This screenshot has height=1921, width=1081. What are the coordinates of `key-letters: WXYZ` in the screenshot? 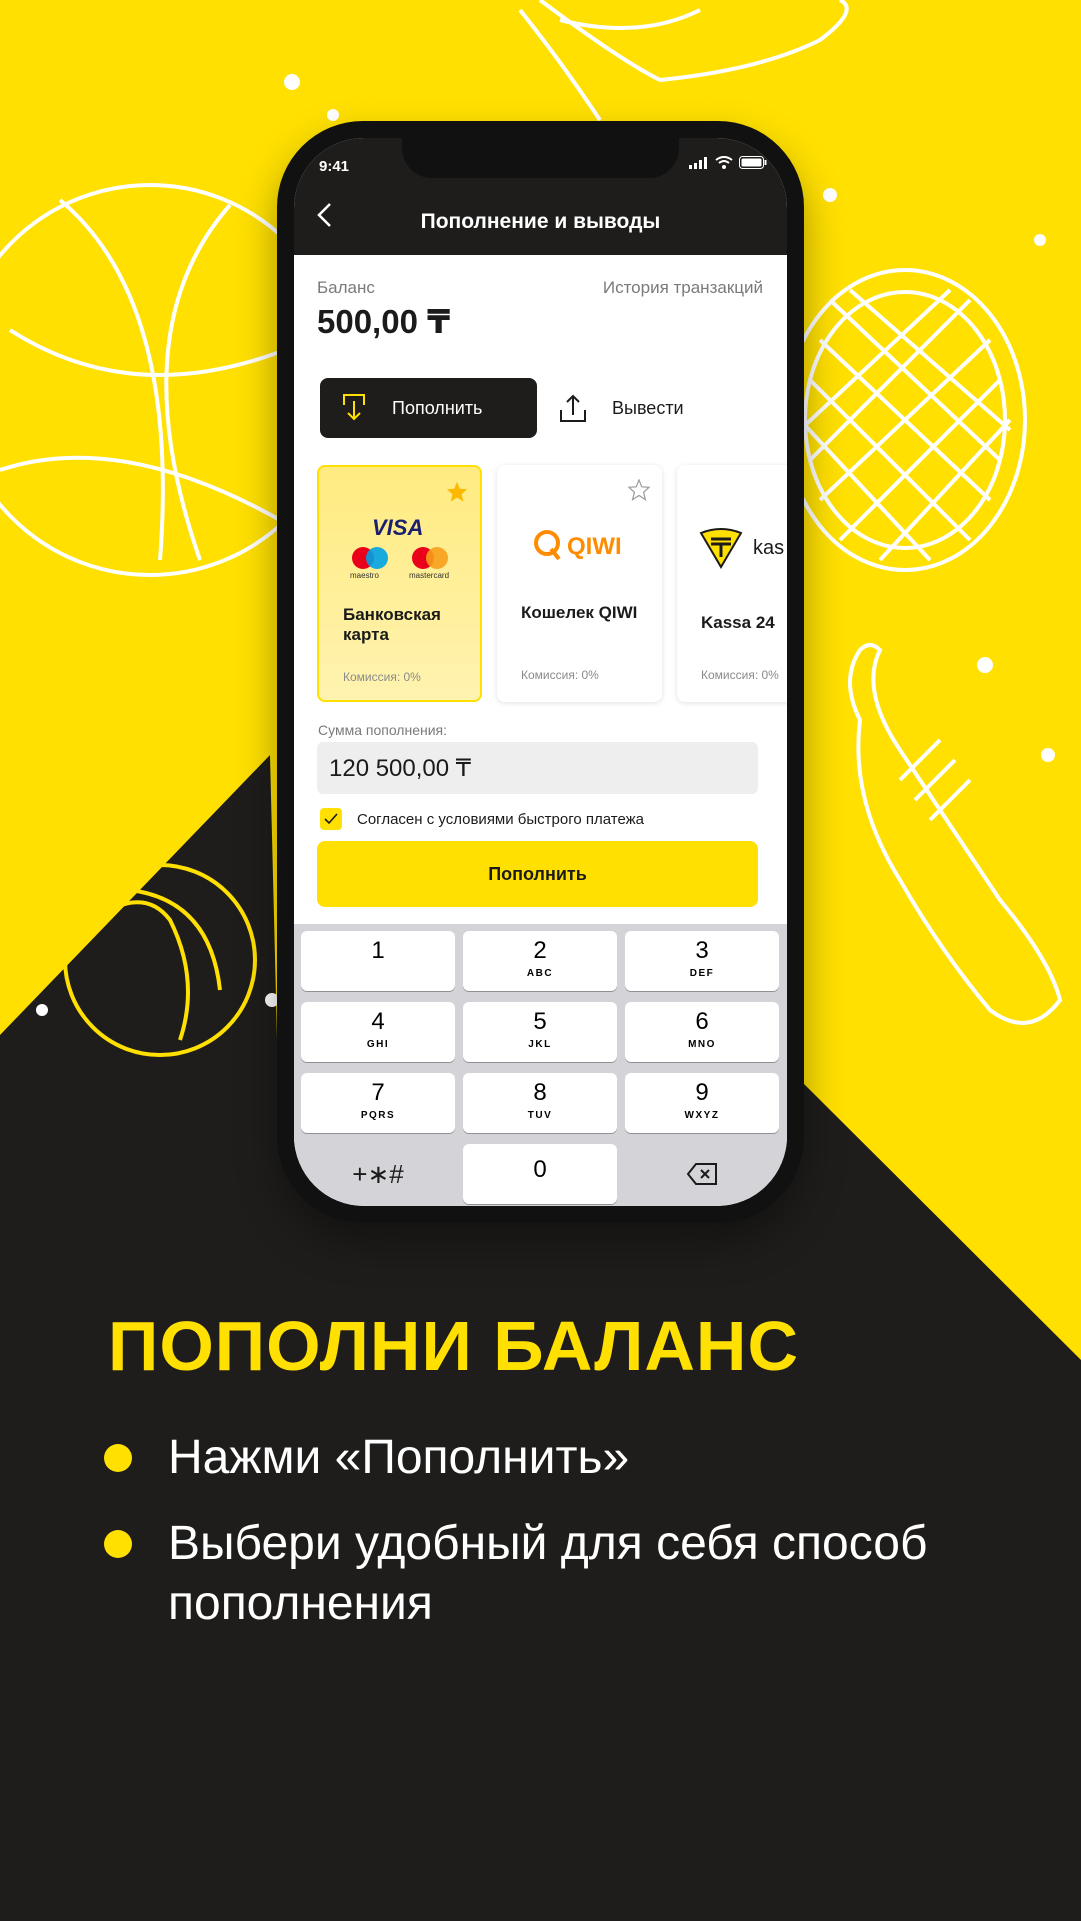 It's located at (702, 1115).